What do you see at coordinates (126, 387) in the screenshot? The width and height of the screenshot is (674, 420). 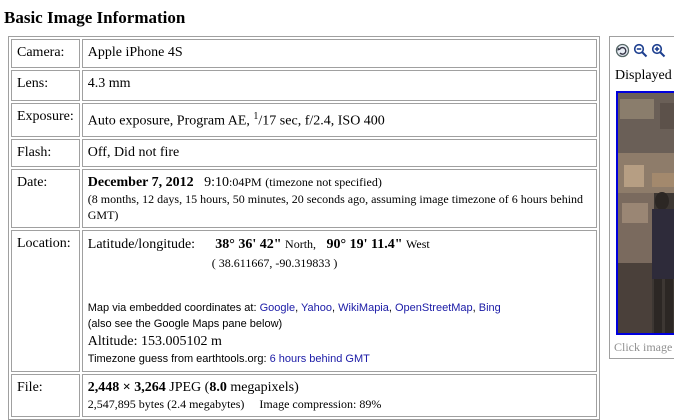 I see `file-dims: 2,448 × 3,264` at bounding box center [126, 387].